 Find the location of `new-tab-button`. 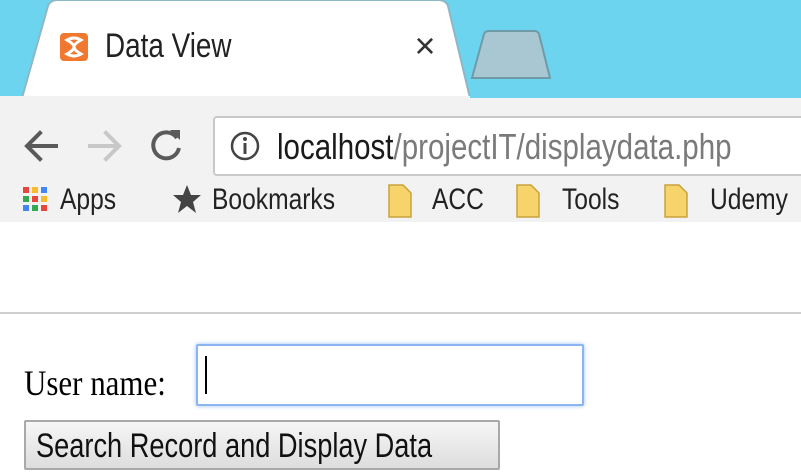

new-tab-button is located at coordinates (511, 57).